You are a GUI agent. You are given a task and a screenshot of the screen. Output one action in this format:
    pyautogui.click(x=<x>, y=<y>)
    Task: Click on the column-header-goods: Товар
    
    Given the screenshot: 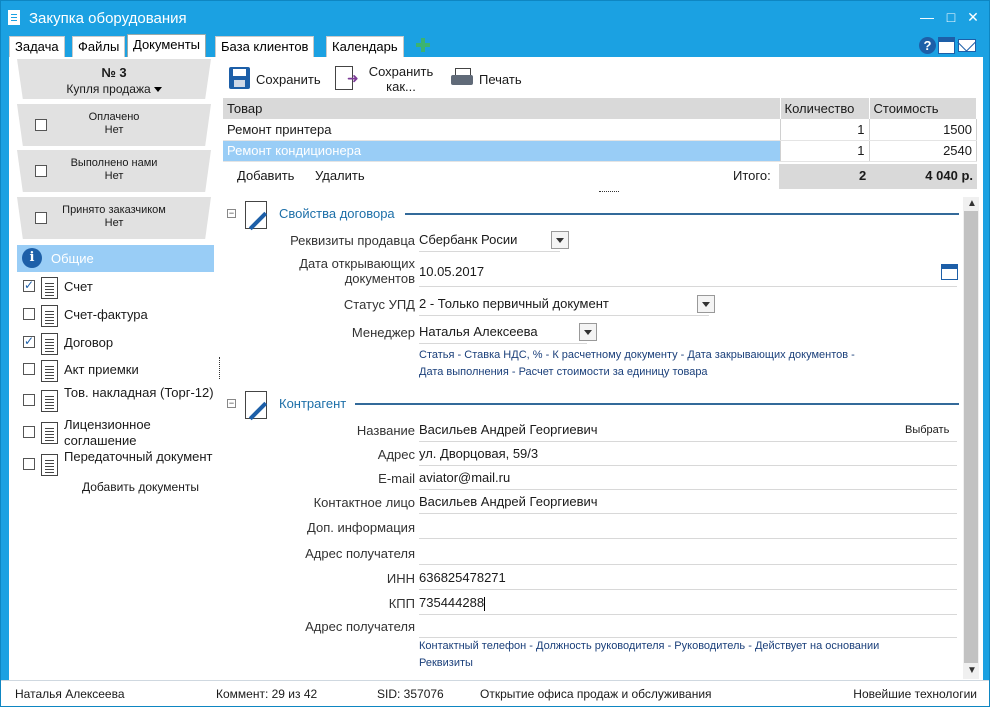 What is the action you would take?
    pyautogui.click(x=502, y=108)
    